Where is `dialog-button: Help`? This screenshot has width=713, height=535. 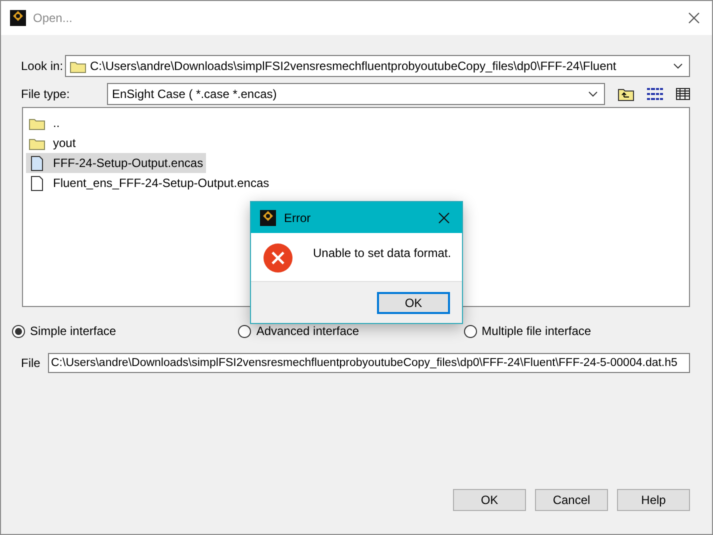 dialog-button: Help is located at coordinates (653, 500).